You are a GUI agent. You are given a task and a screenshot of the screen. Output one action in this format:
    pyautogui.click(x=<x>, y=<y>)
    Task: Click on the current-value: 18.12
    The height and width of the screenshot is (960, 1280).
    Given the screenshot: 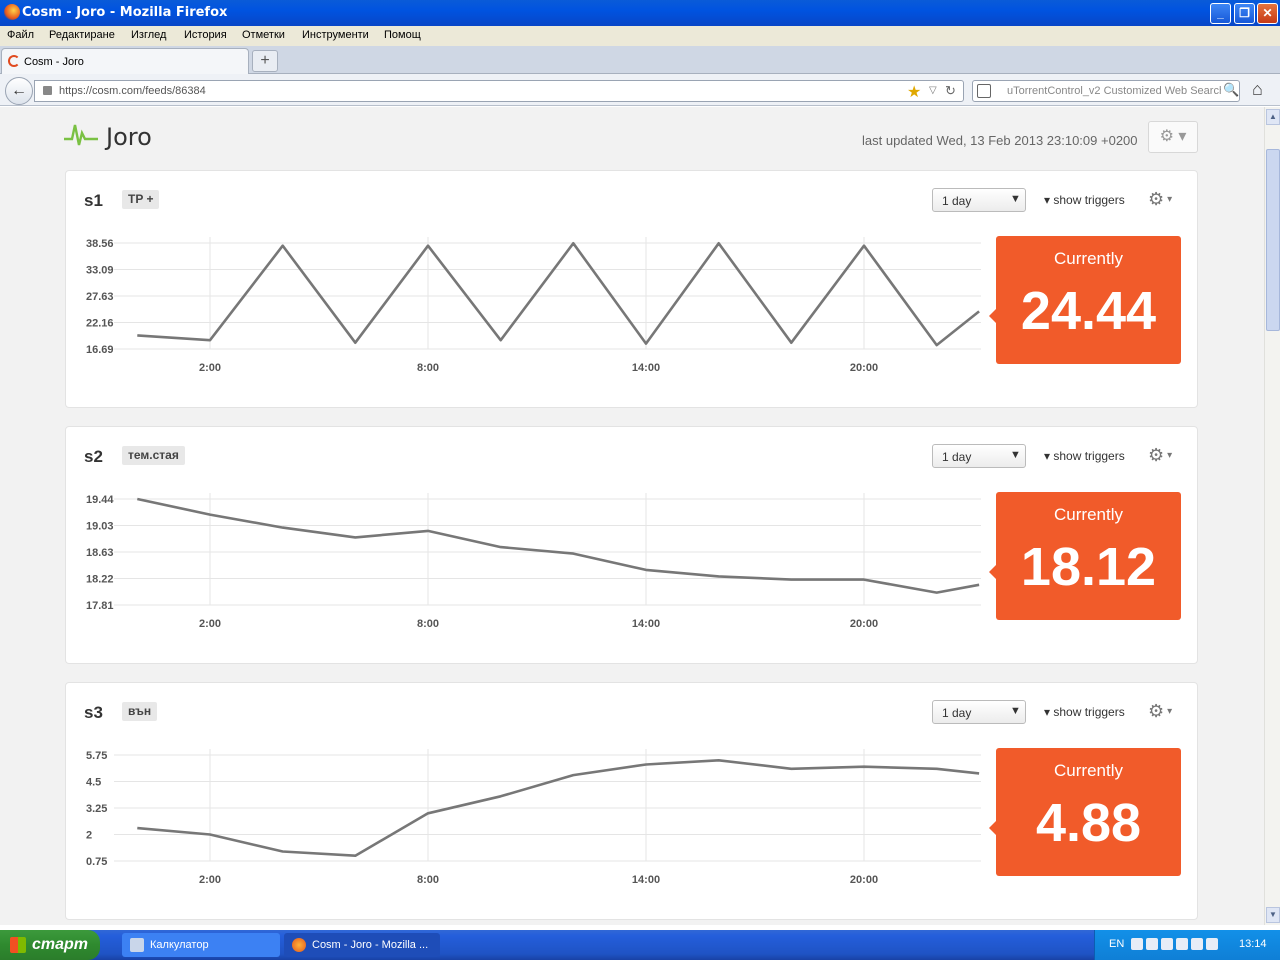 What is the action you would take?
    pyautogui.click(x=1088, y=567)
    